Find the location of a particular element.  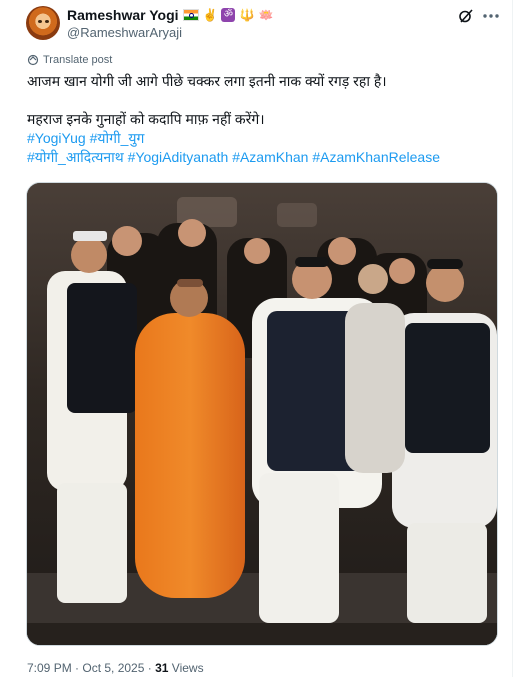

hashtag-link: #योगी_युग is located at coordinates (117, 138).